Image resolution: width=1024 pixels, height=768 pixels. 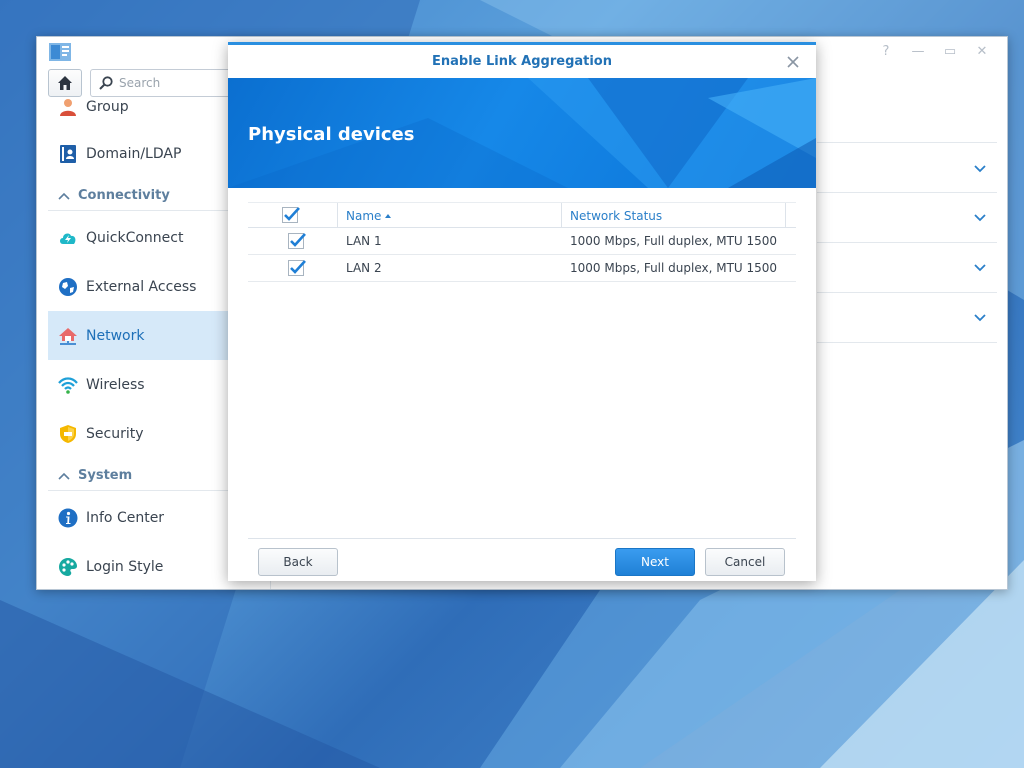 I want to click on search-placeholder: Search, so click(x=140, y=83).